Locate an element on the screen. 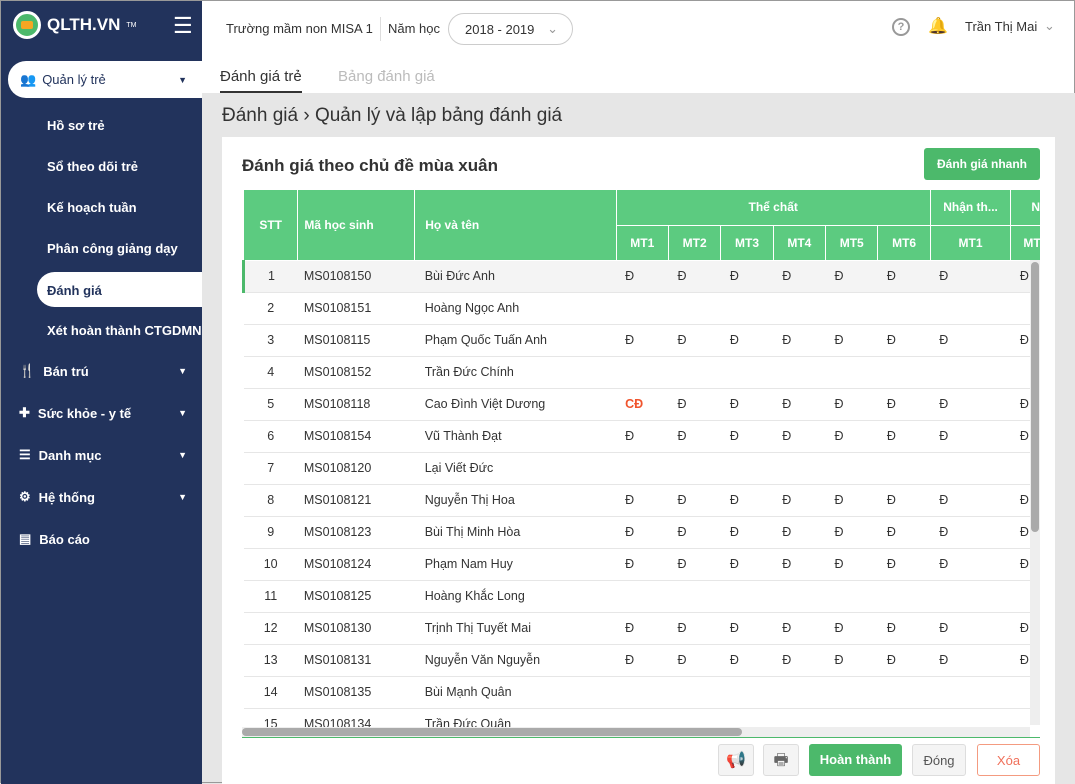  table-row: 6 MS0108154 Vũ Thành Đạt Đ Đ Đ Đ Đ Đ Đ Đ is located at coordinates (641, 436).